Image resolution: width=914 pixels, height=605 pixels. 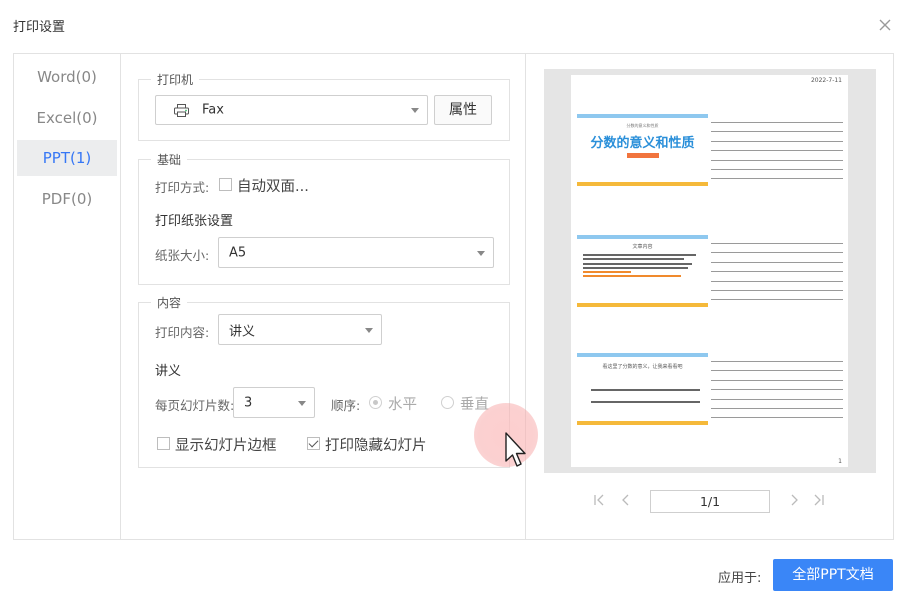 What do you see at coordinates (642, 125) in the screenshot?
I see `slide1-subtitle: 分数的意义和性质` at bounding box center [642, 125].